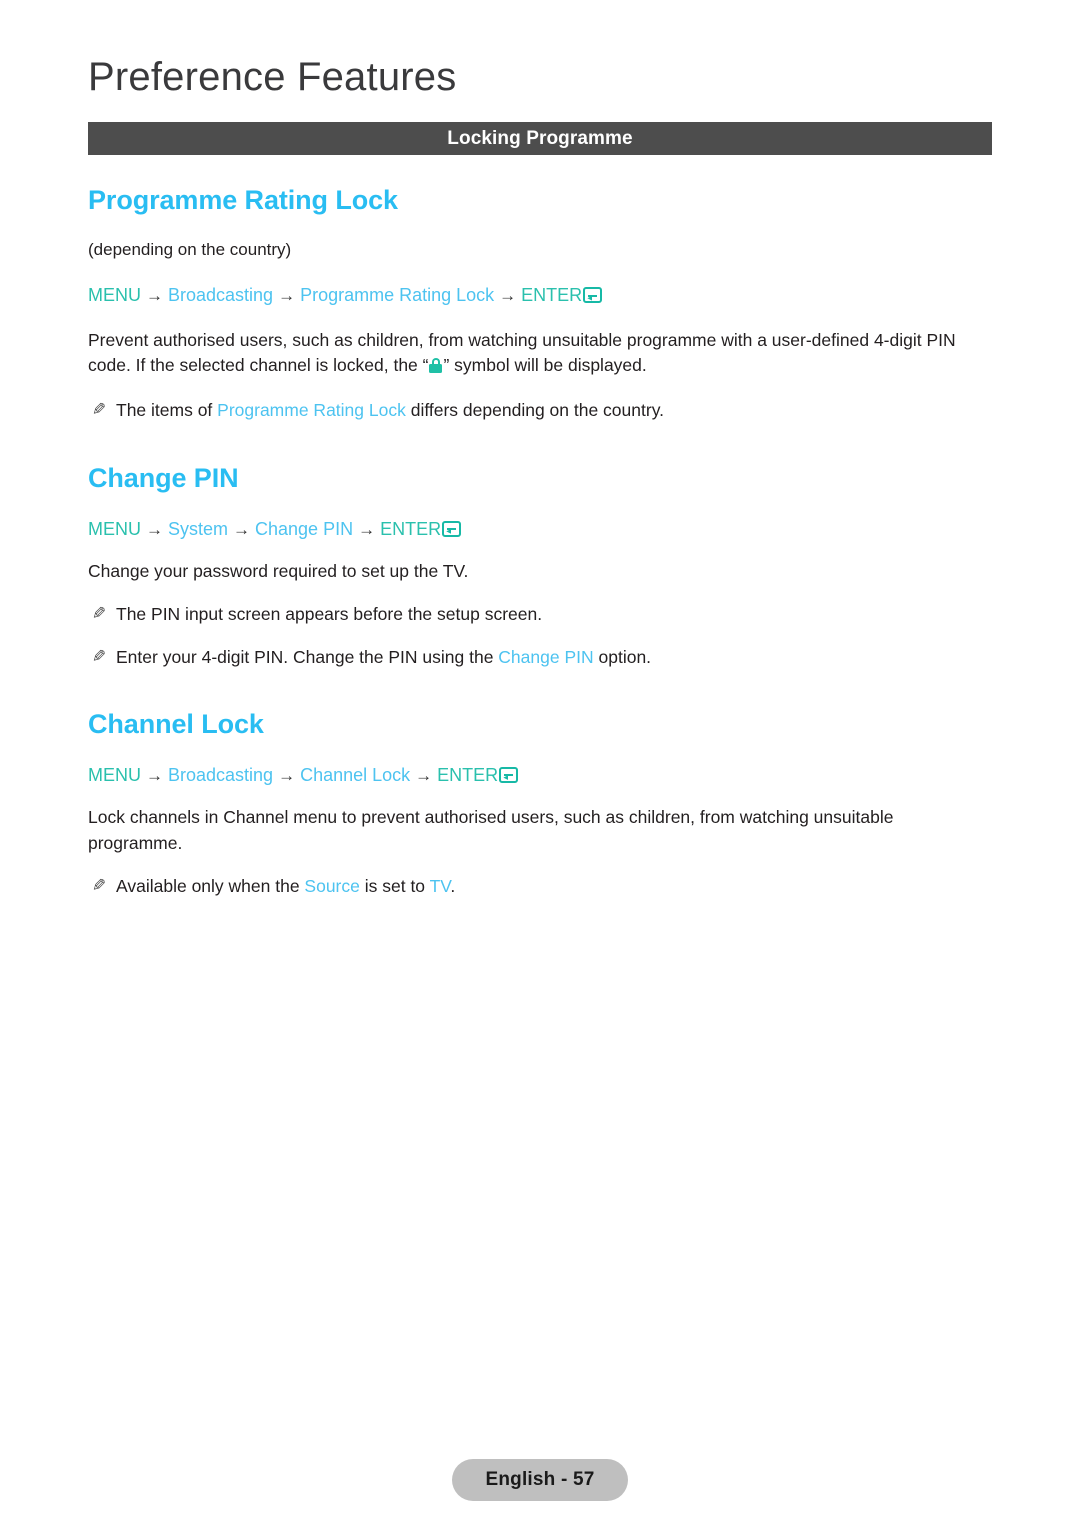  Describe the element at coordinates (540, 529) in the screenshot. I see `menu-path-change-pin: MENU → System → Change PIN → ENTER` at that location.